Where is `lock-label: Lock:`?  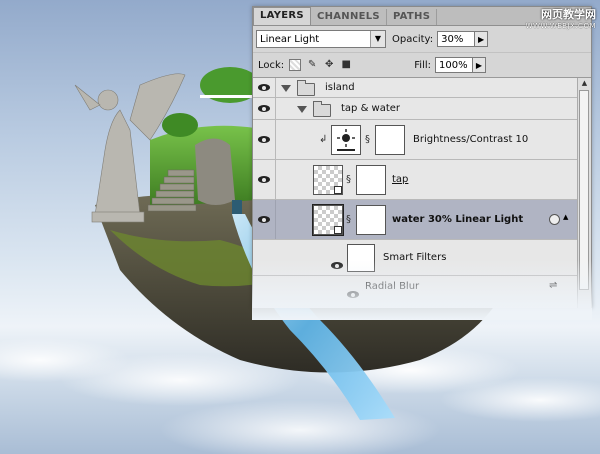
lock-label: Lock: is located at coordinates (271, 65).